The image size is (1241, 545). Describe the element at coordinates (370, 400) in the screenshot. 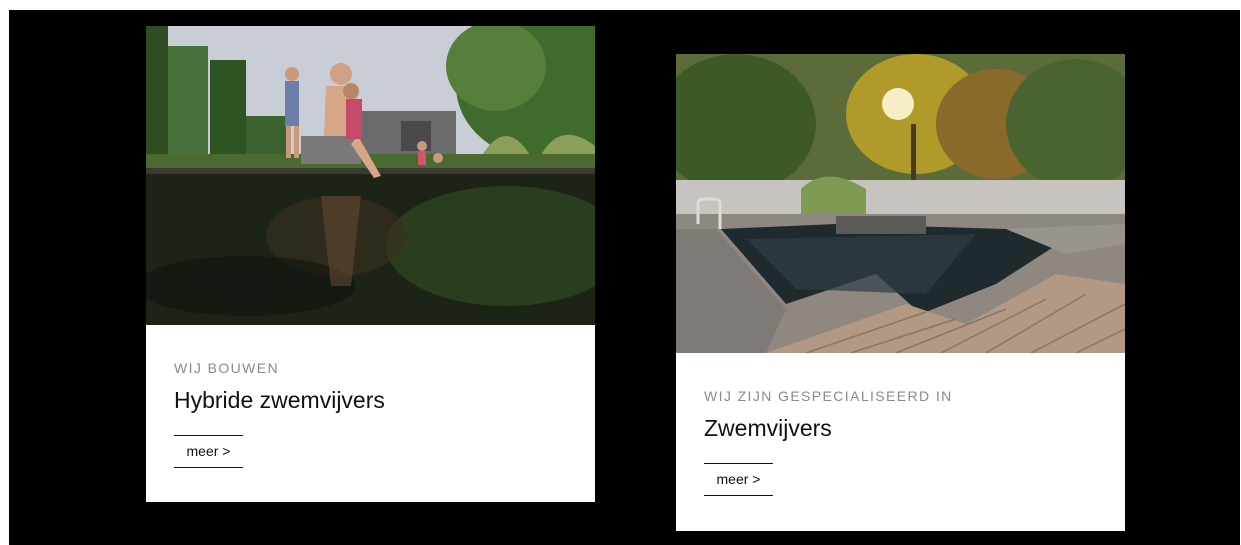

I see `card-title: Hybride zwemvijvers` at that location.